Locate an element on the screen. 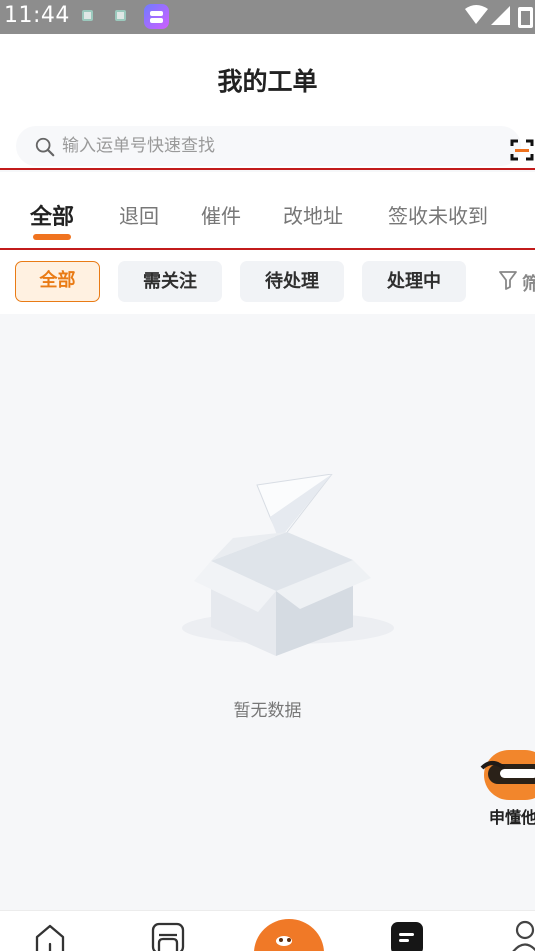 Image resolution: width=535 pixels, height=951 pixels. tab-return: 退回 is located at coordinates (139, 214).